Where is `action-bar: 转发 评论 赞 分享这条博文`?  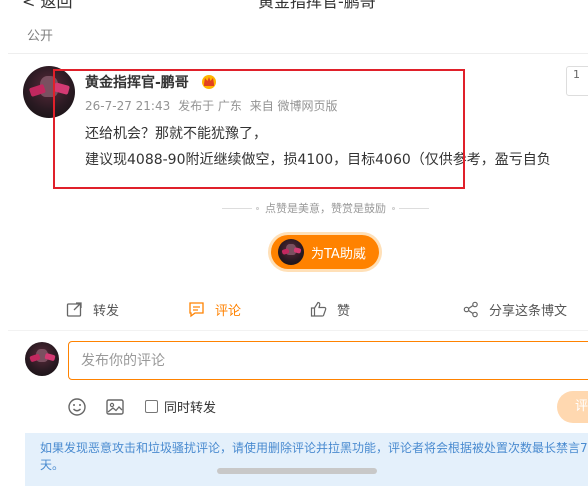
action-bar: 转发 评论 赞 分享这条博文 is located at coordinates (294, 312).